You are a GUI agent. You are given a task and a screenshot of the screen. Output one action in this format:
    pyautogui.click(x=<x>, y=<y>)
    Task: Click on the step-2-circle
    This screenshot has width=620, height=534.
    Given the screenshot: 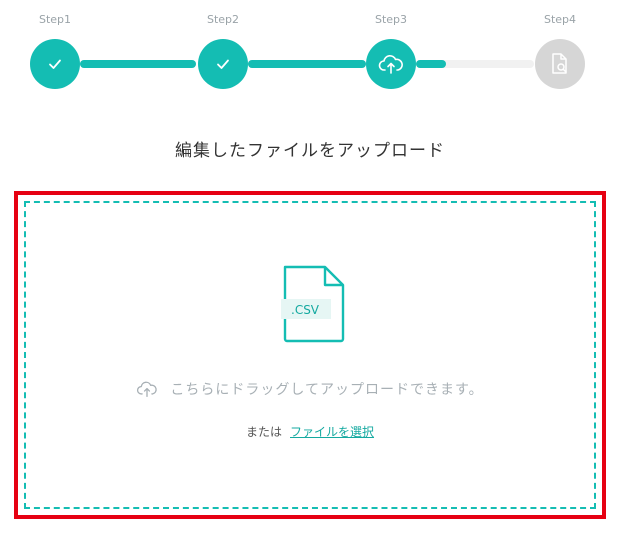 What is the action you would take?
    pyautogui.click(x=223, y=64)
    